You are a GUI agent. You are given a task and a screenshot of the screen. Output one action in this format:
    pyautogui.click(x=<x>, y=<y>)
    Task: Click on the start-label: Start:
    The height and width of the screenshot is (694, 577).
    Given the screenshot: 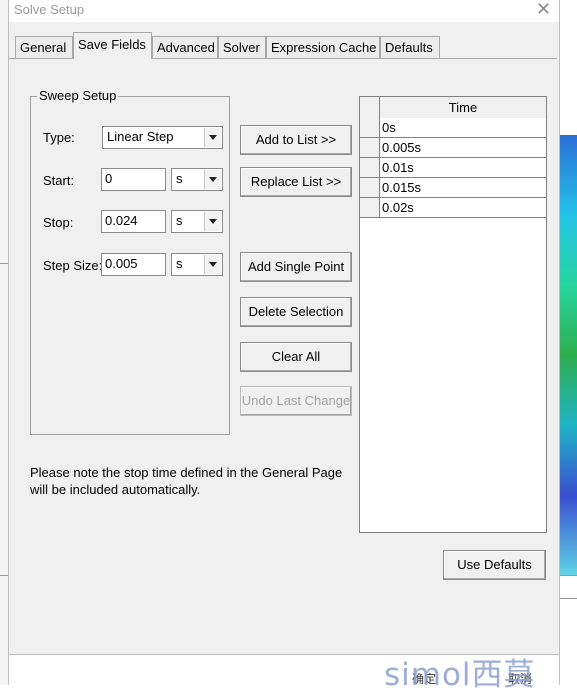 What is the action you would take?
    pyautogui.click(x=59, y=180)
    